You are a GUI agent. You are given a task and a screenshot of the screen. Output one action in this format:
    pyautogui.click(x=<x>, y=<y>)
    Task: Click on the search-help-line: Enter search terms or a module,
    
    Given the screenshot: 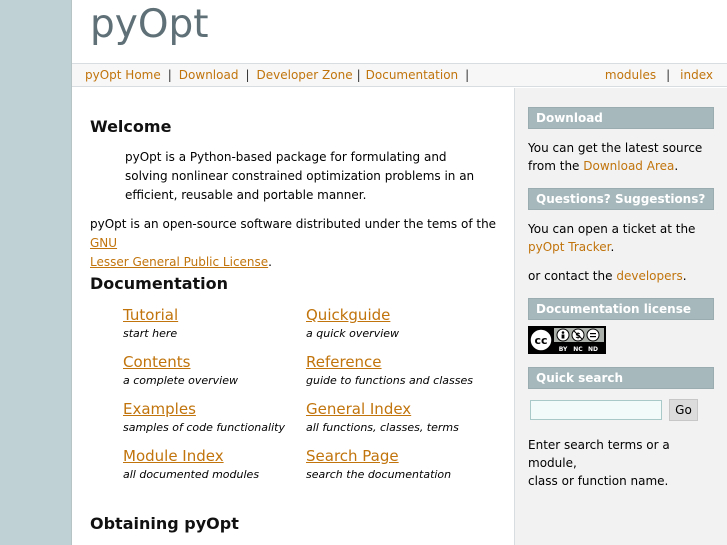 What is the action you would take?
    pyautogui.click(x=599, y=454)
    